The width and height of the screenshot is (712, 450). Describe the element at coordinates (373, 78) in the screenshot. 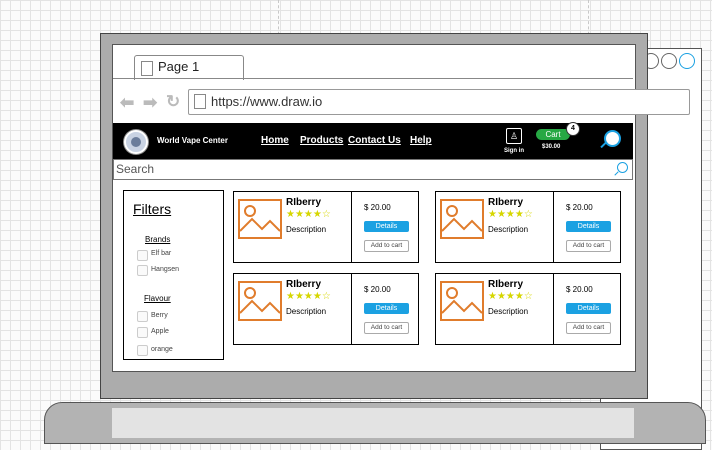

I see `tab-strip-divider` at that location.